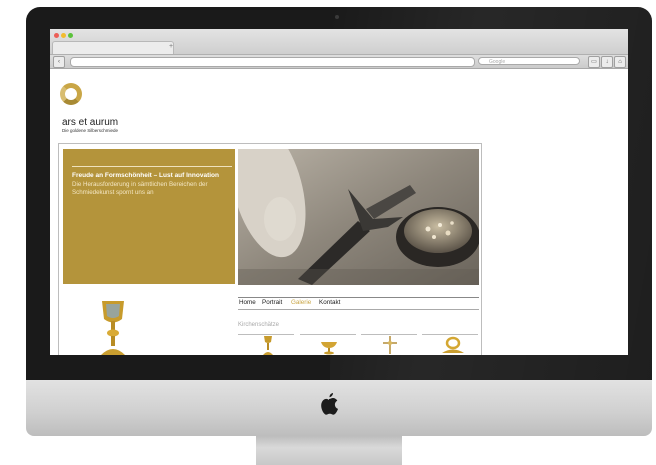 The image size is (656, 465). Describe the element at coordinates (247, 302) in the screenshot. I see `menu-home: Home` at that location.